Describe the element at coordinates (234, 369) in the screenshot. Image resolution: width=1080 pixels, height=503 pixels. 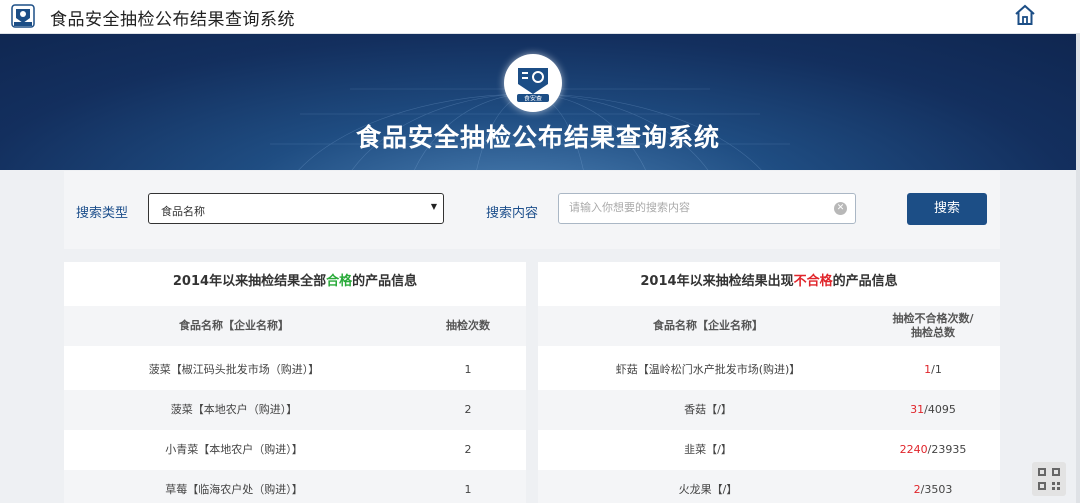
I see `row-name: 菠菜【椒江码头批发市场（购进）】` at that location.